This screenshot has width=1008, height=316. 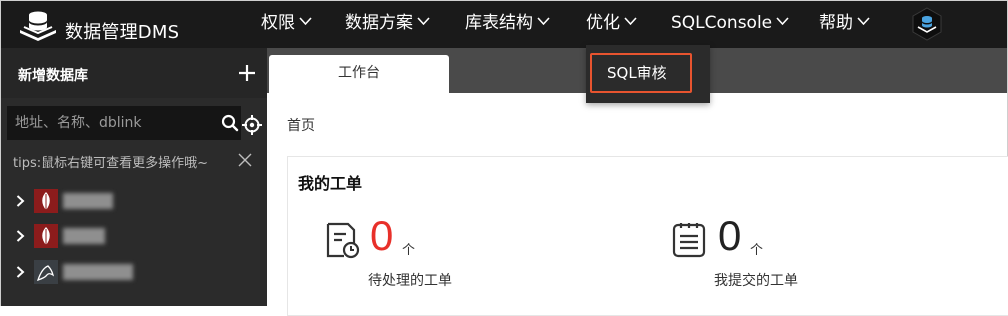 I want to click on nav-label: 优化, so click(x=603, y=23).